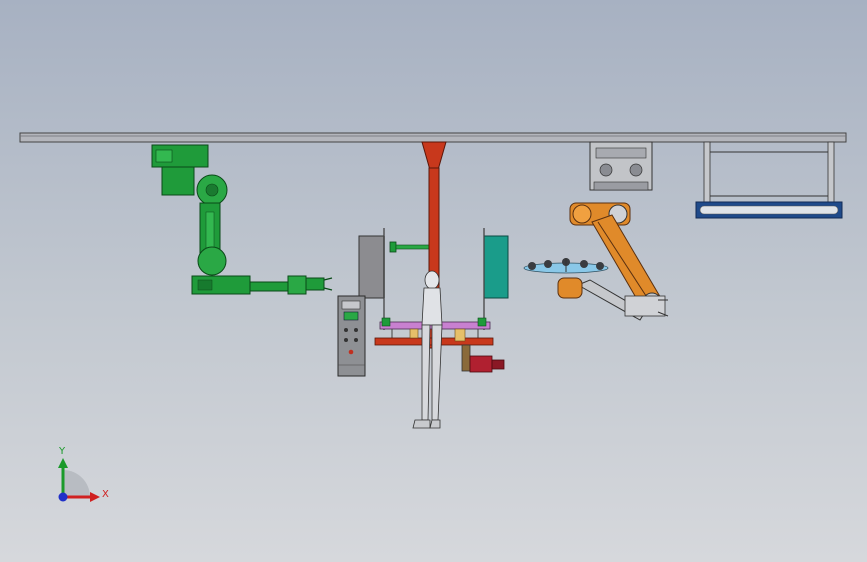 This screenshot has width=867, height=562. I want to click on beam-mounted-base, so click(621, 166).